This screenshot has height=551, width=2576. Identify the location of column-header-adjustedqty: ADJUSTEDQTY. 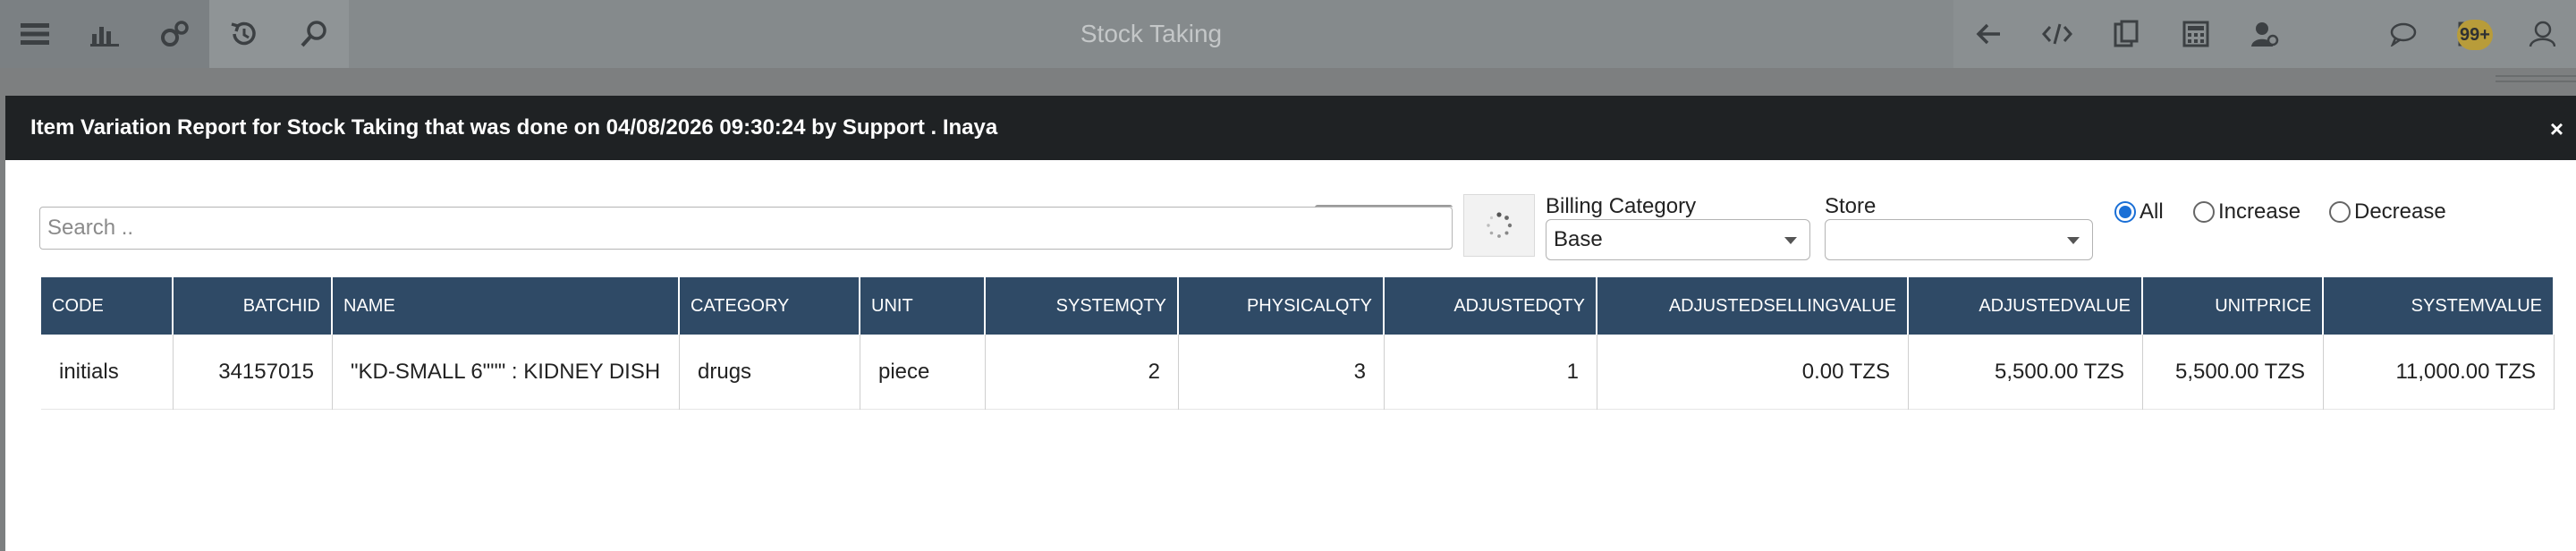
(1491, 306).